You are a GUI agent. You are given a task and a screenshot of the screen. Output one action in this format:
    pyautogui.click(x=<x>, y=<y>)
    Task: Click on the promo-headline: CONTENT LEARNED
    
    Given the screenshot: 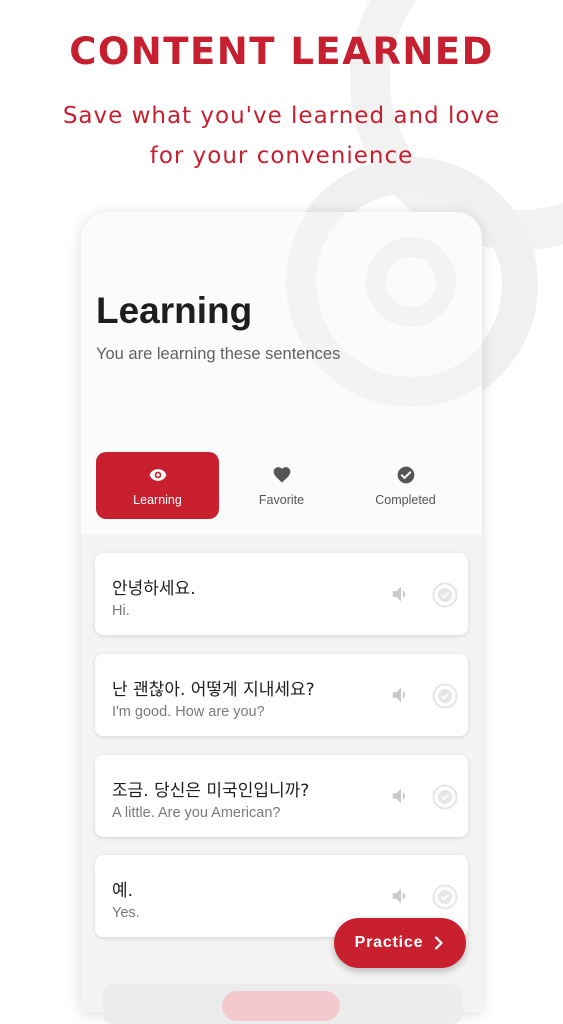 What is the action you would take?
    pyautogui.click(x=281, y=51)
    